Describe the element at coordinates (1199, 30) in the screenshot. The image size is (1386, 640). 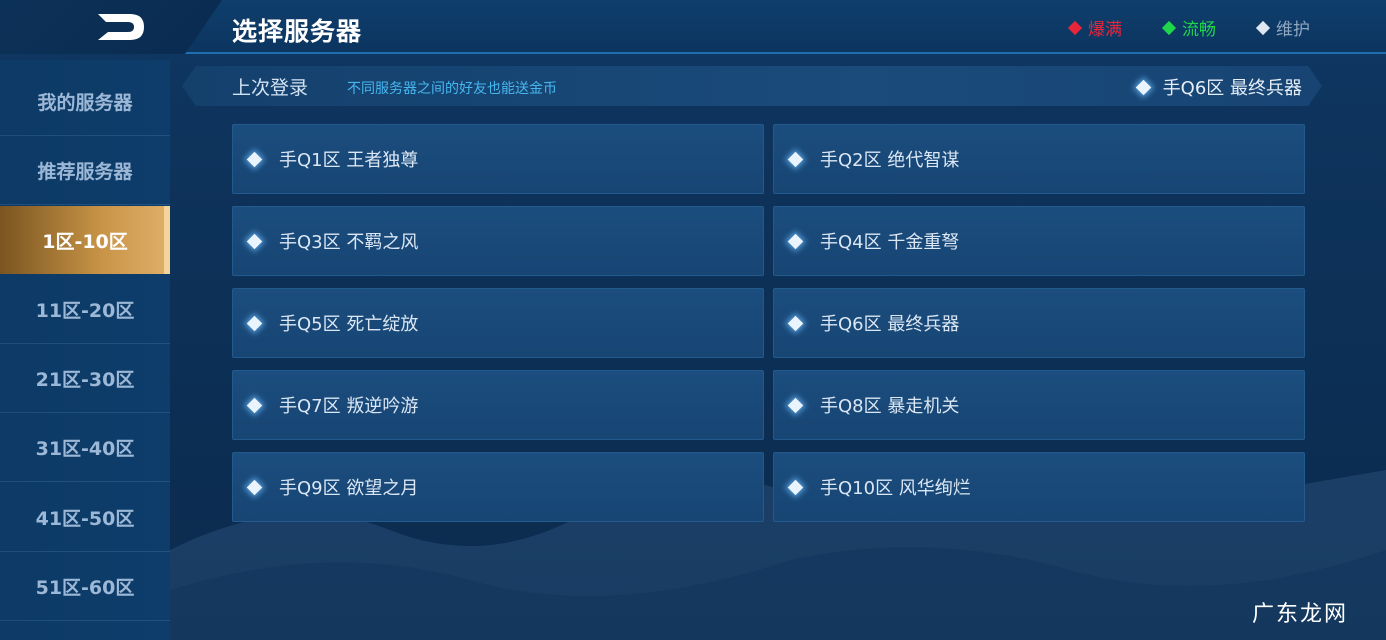
I see `legend-label-smooth: 流畅` at that location.